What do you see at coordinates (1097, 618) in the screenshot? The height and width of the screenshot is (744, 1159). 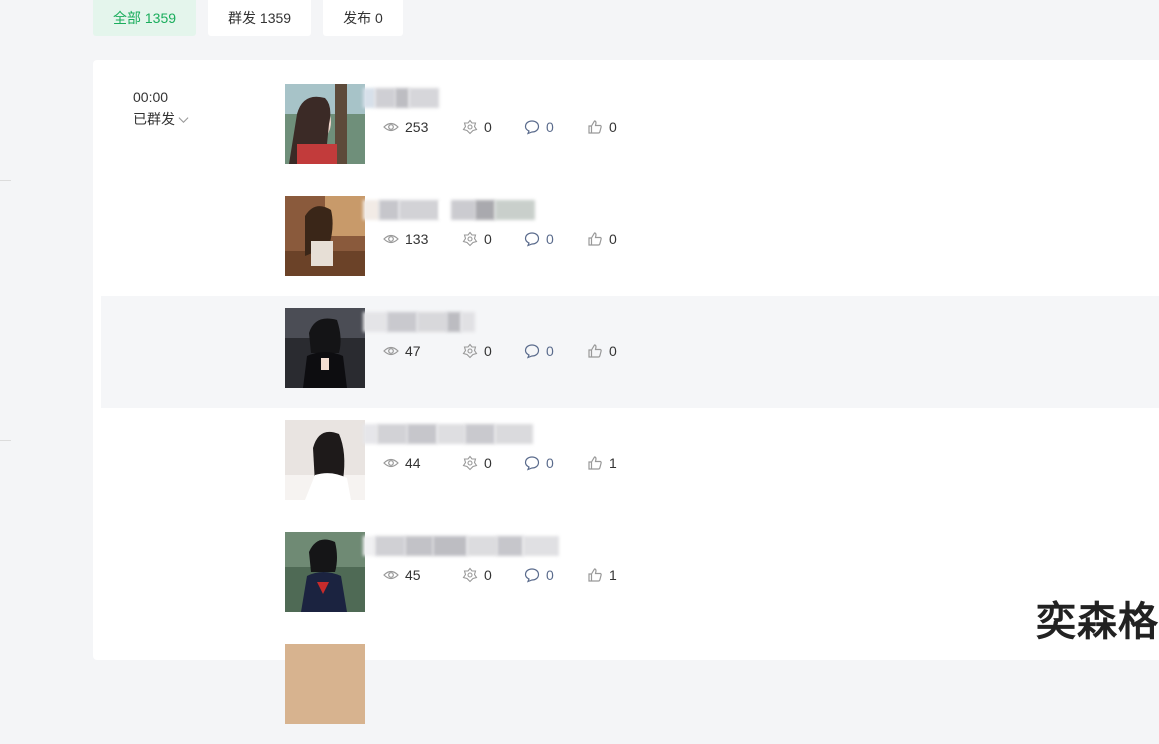 I see `watermark: 奕森格` at bounding box center [1097, 618].